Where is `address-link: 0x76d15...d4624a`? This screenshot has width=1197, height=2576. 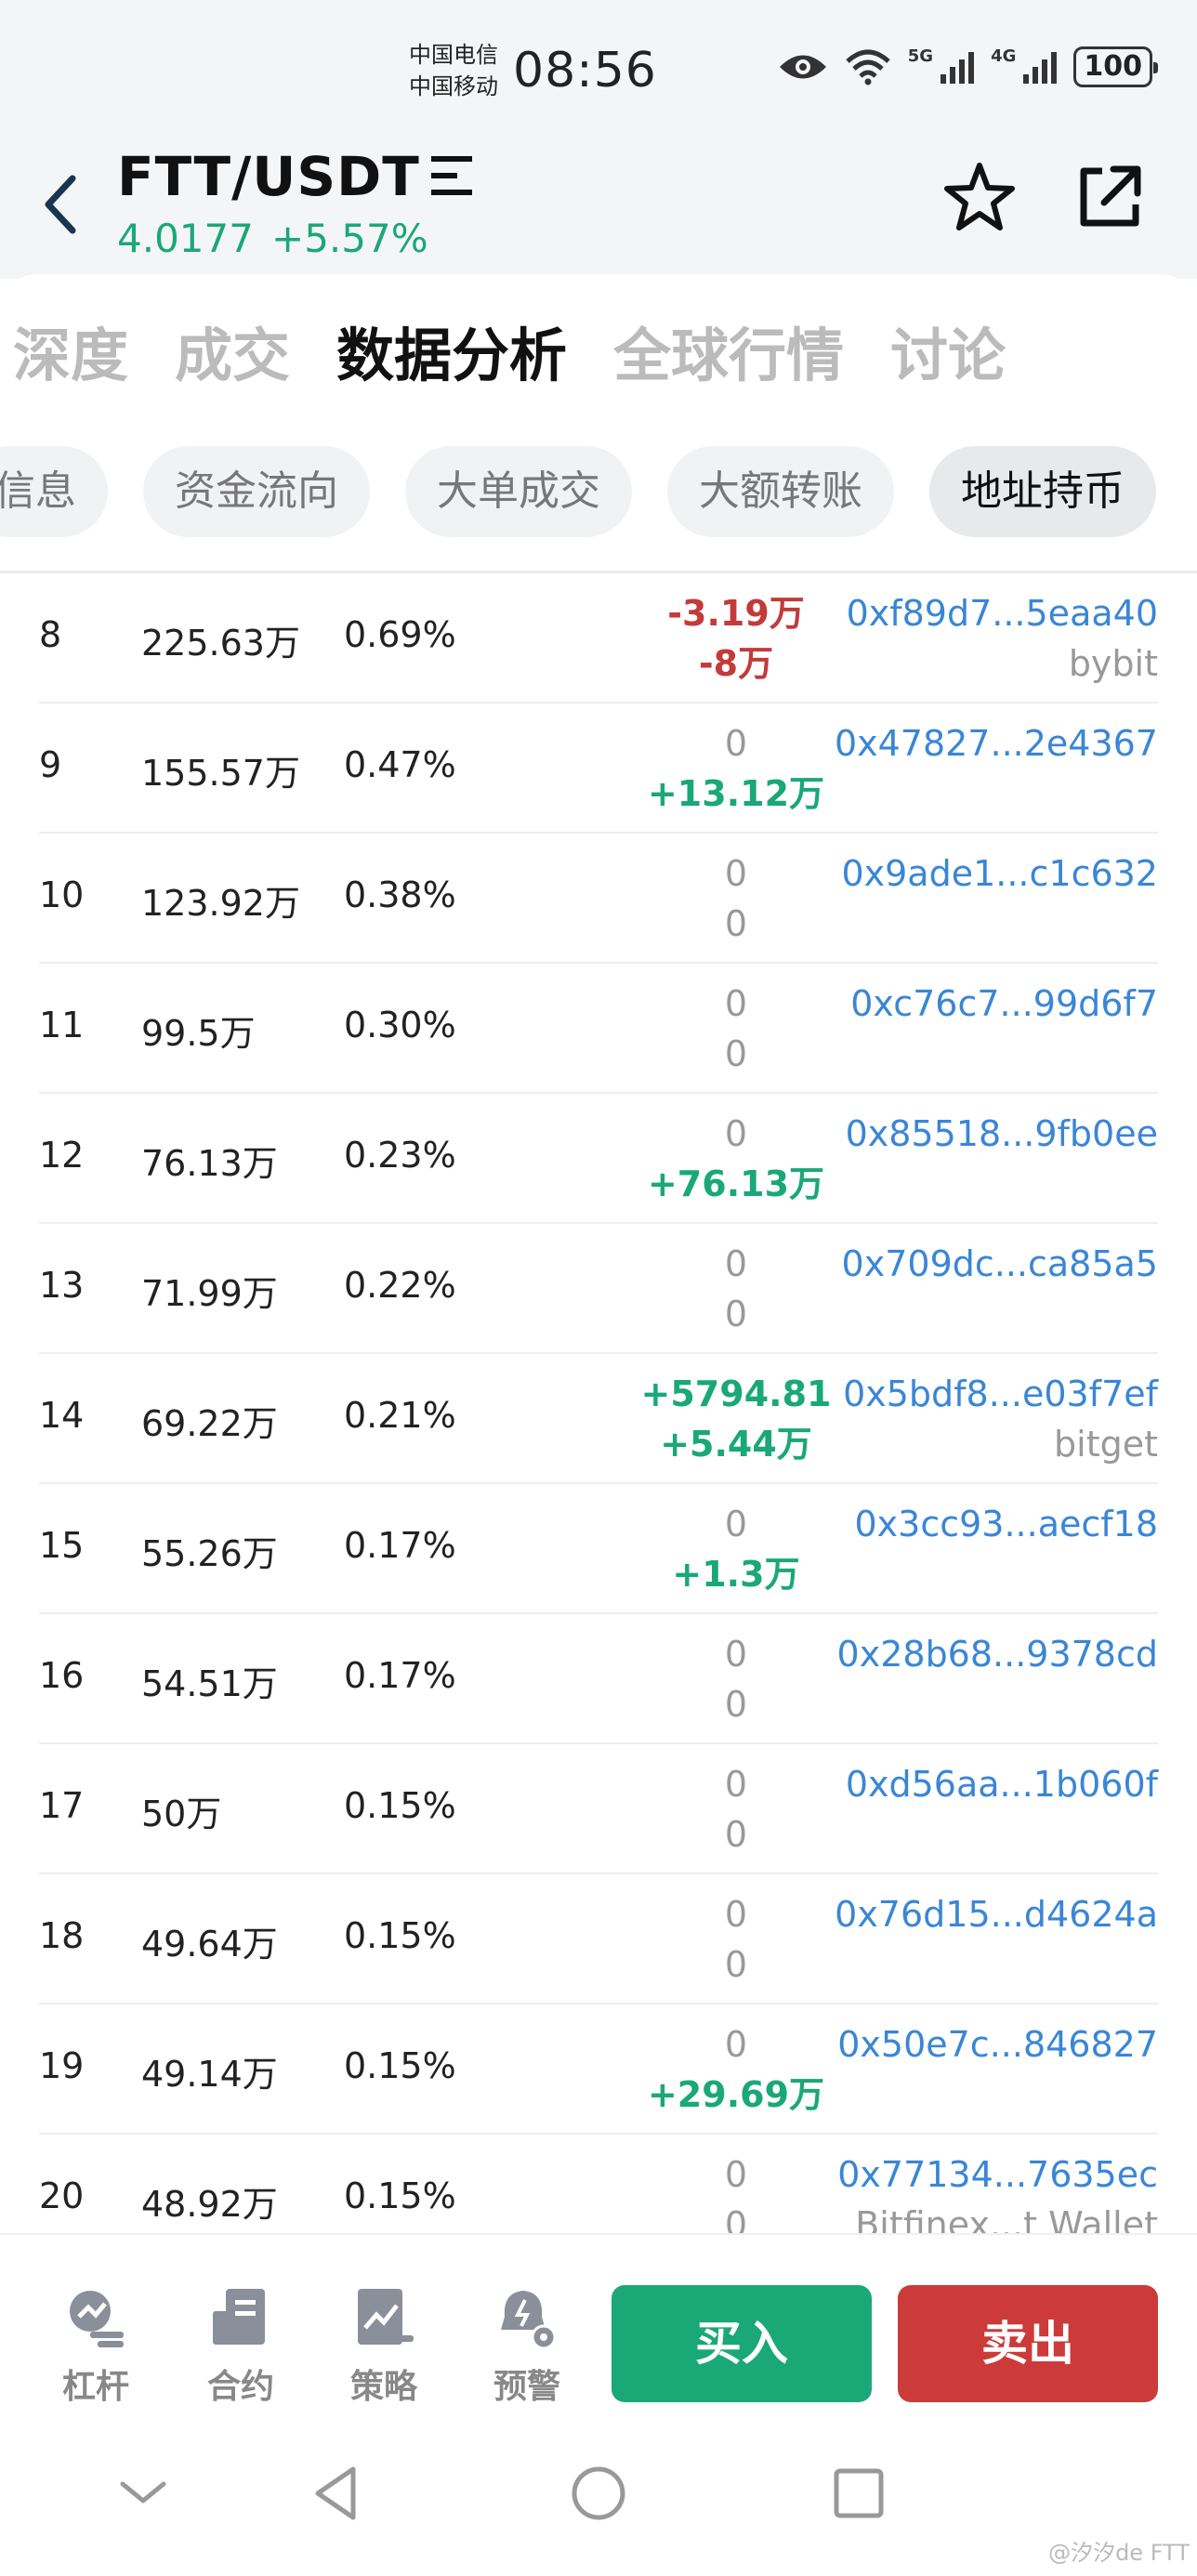 address-link: 0x76d15...d4624a is located at coordinates (996, 1914).